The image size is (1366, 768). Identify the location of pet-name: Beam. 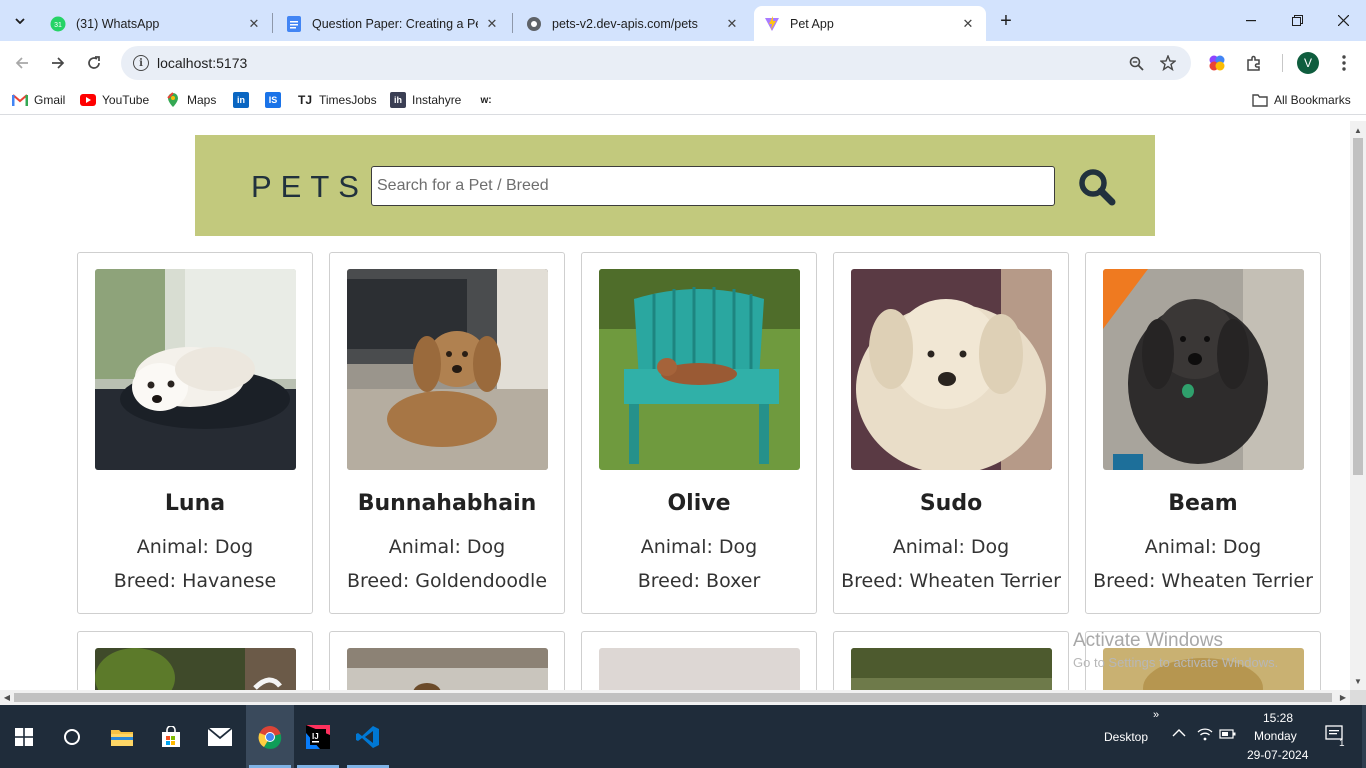
(1203, 503).